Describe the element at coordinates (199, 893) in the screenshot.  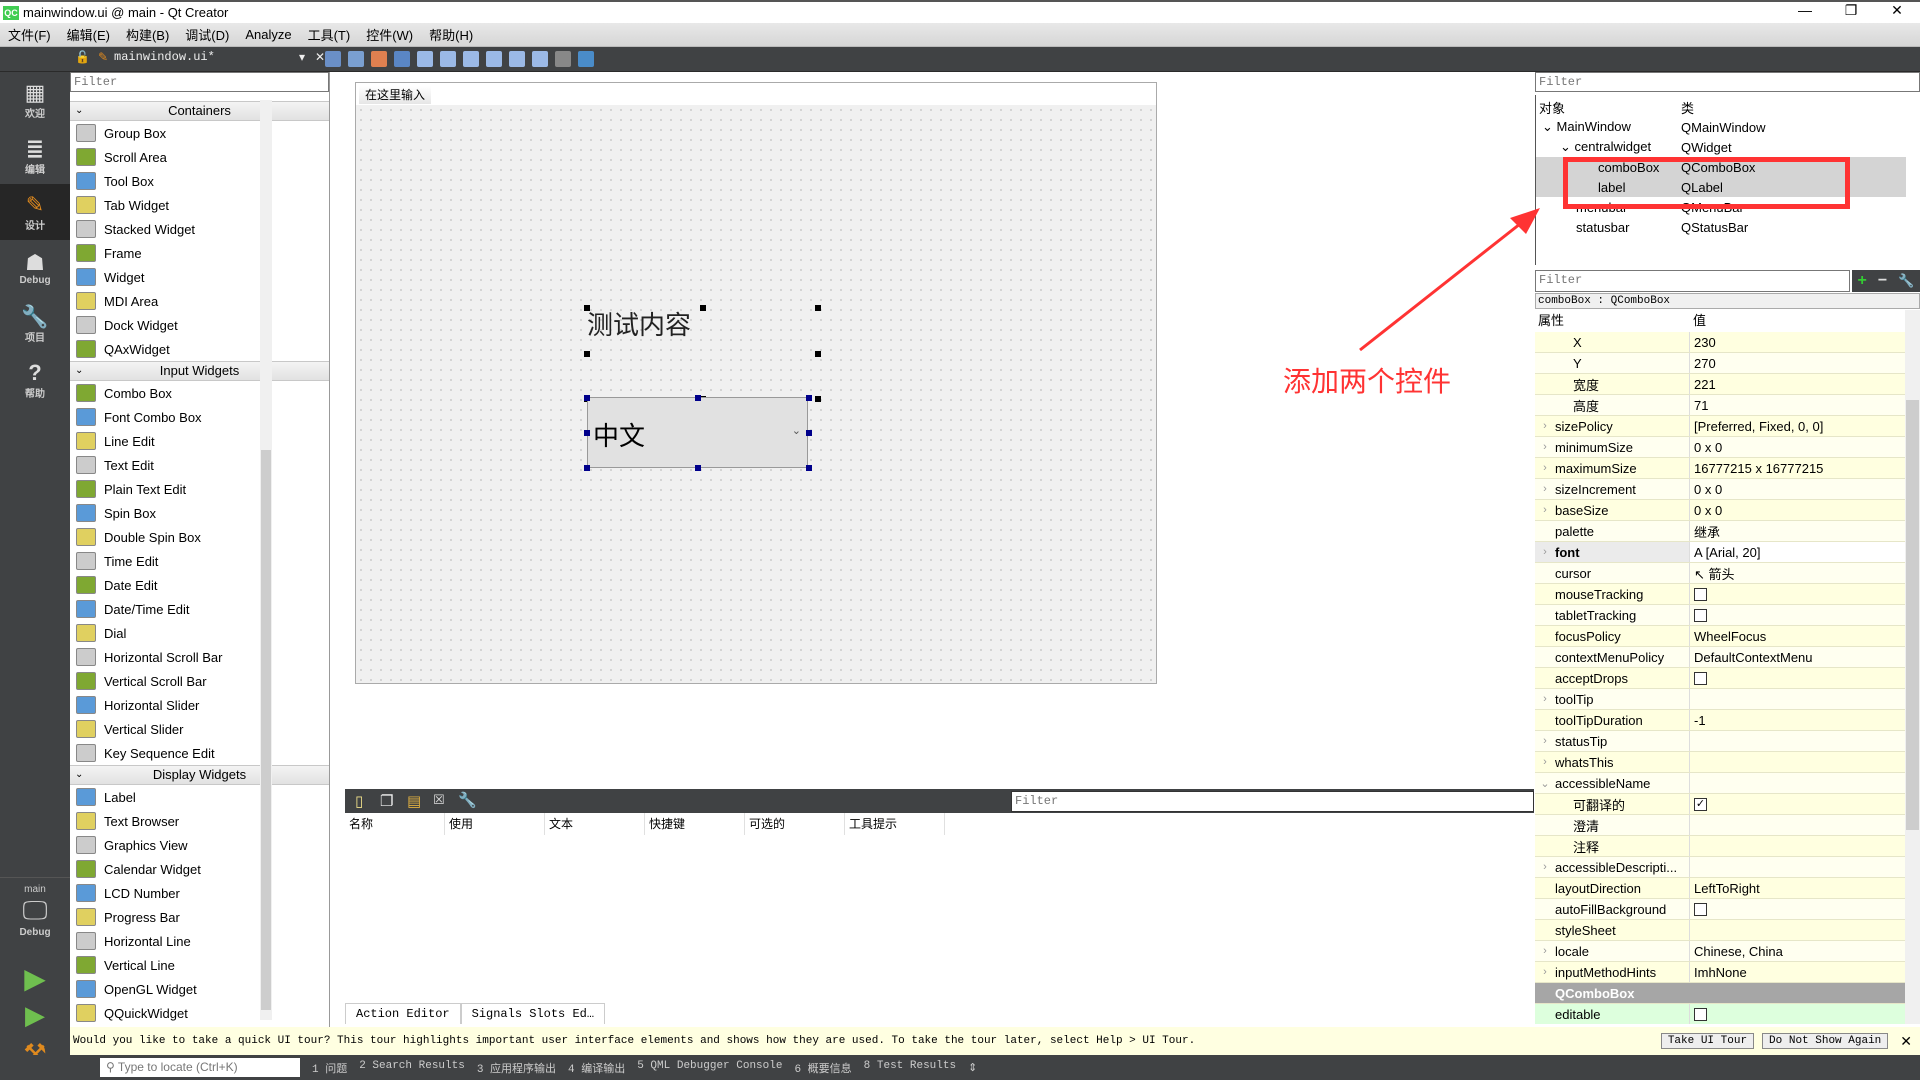
I see `widget-item: LCD Number` at that location.